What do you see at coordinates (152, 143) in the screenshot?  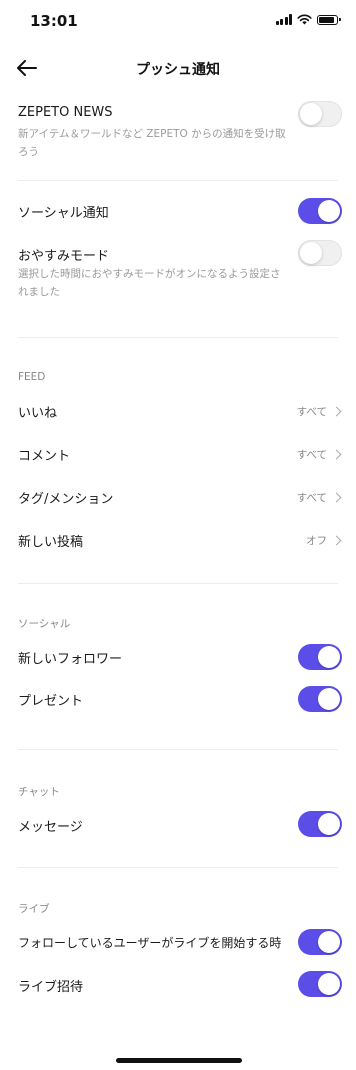 I see `zepeto-news-description: 新アイテム＆ワールドなど ZEPETO からの通知を受け取ろう` at bounding box center [152, 143].